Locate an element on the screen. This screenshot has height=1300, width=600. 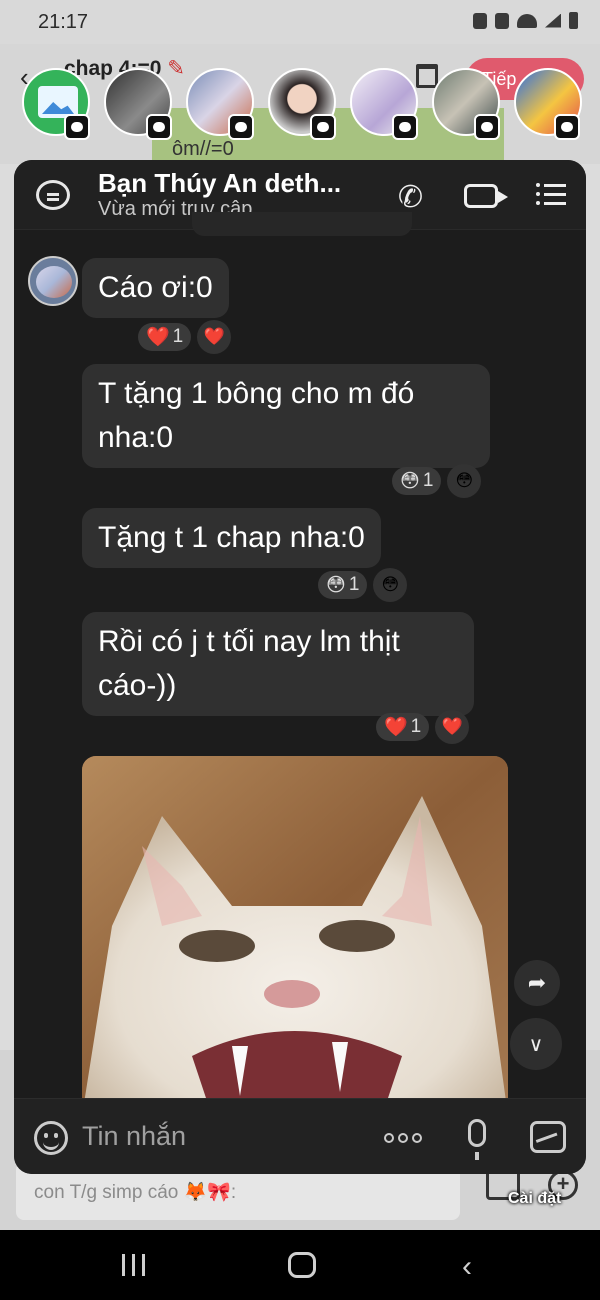
microphone-icon is located at coordinates (477, 1139).